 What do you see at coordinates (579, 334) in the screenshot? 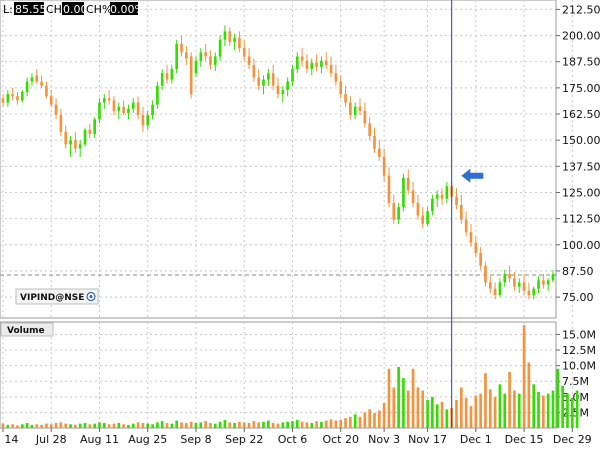
I see `volume-tick-label: 15.0M` at bounding box center [579, 334].